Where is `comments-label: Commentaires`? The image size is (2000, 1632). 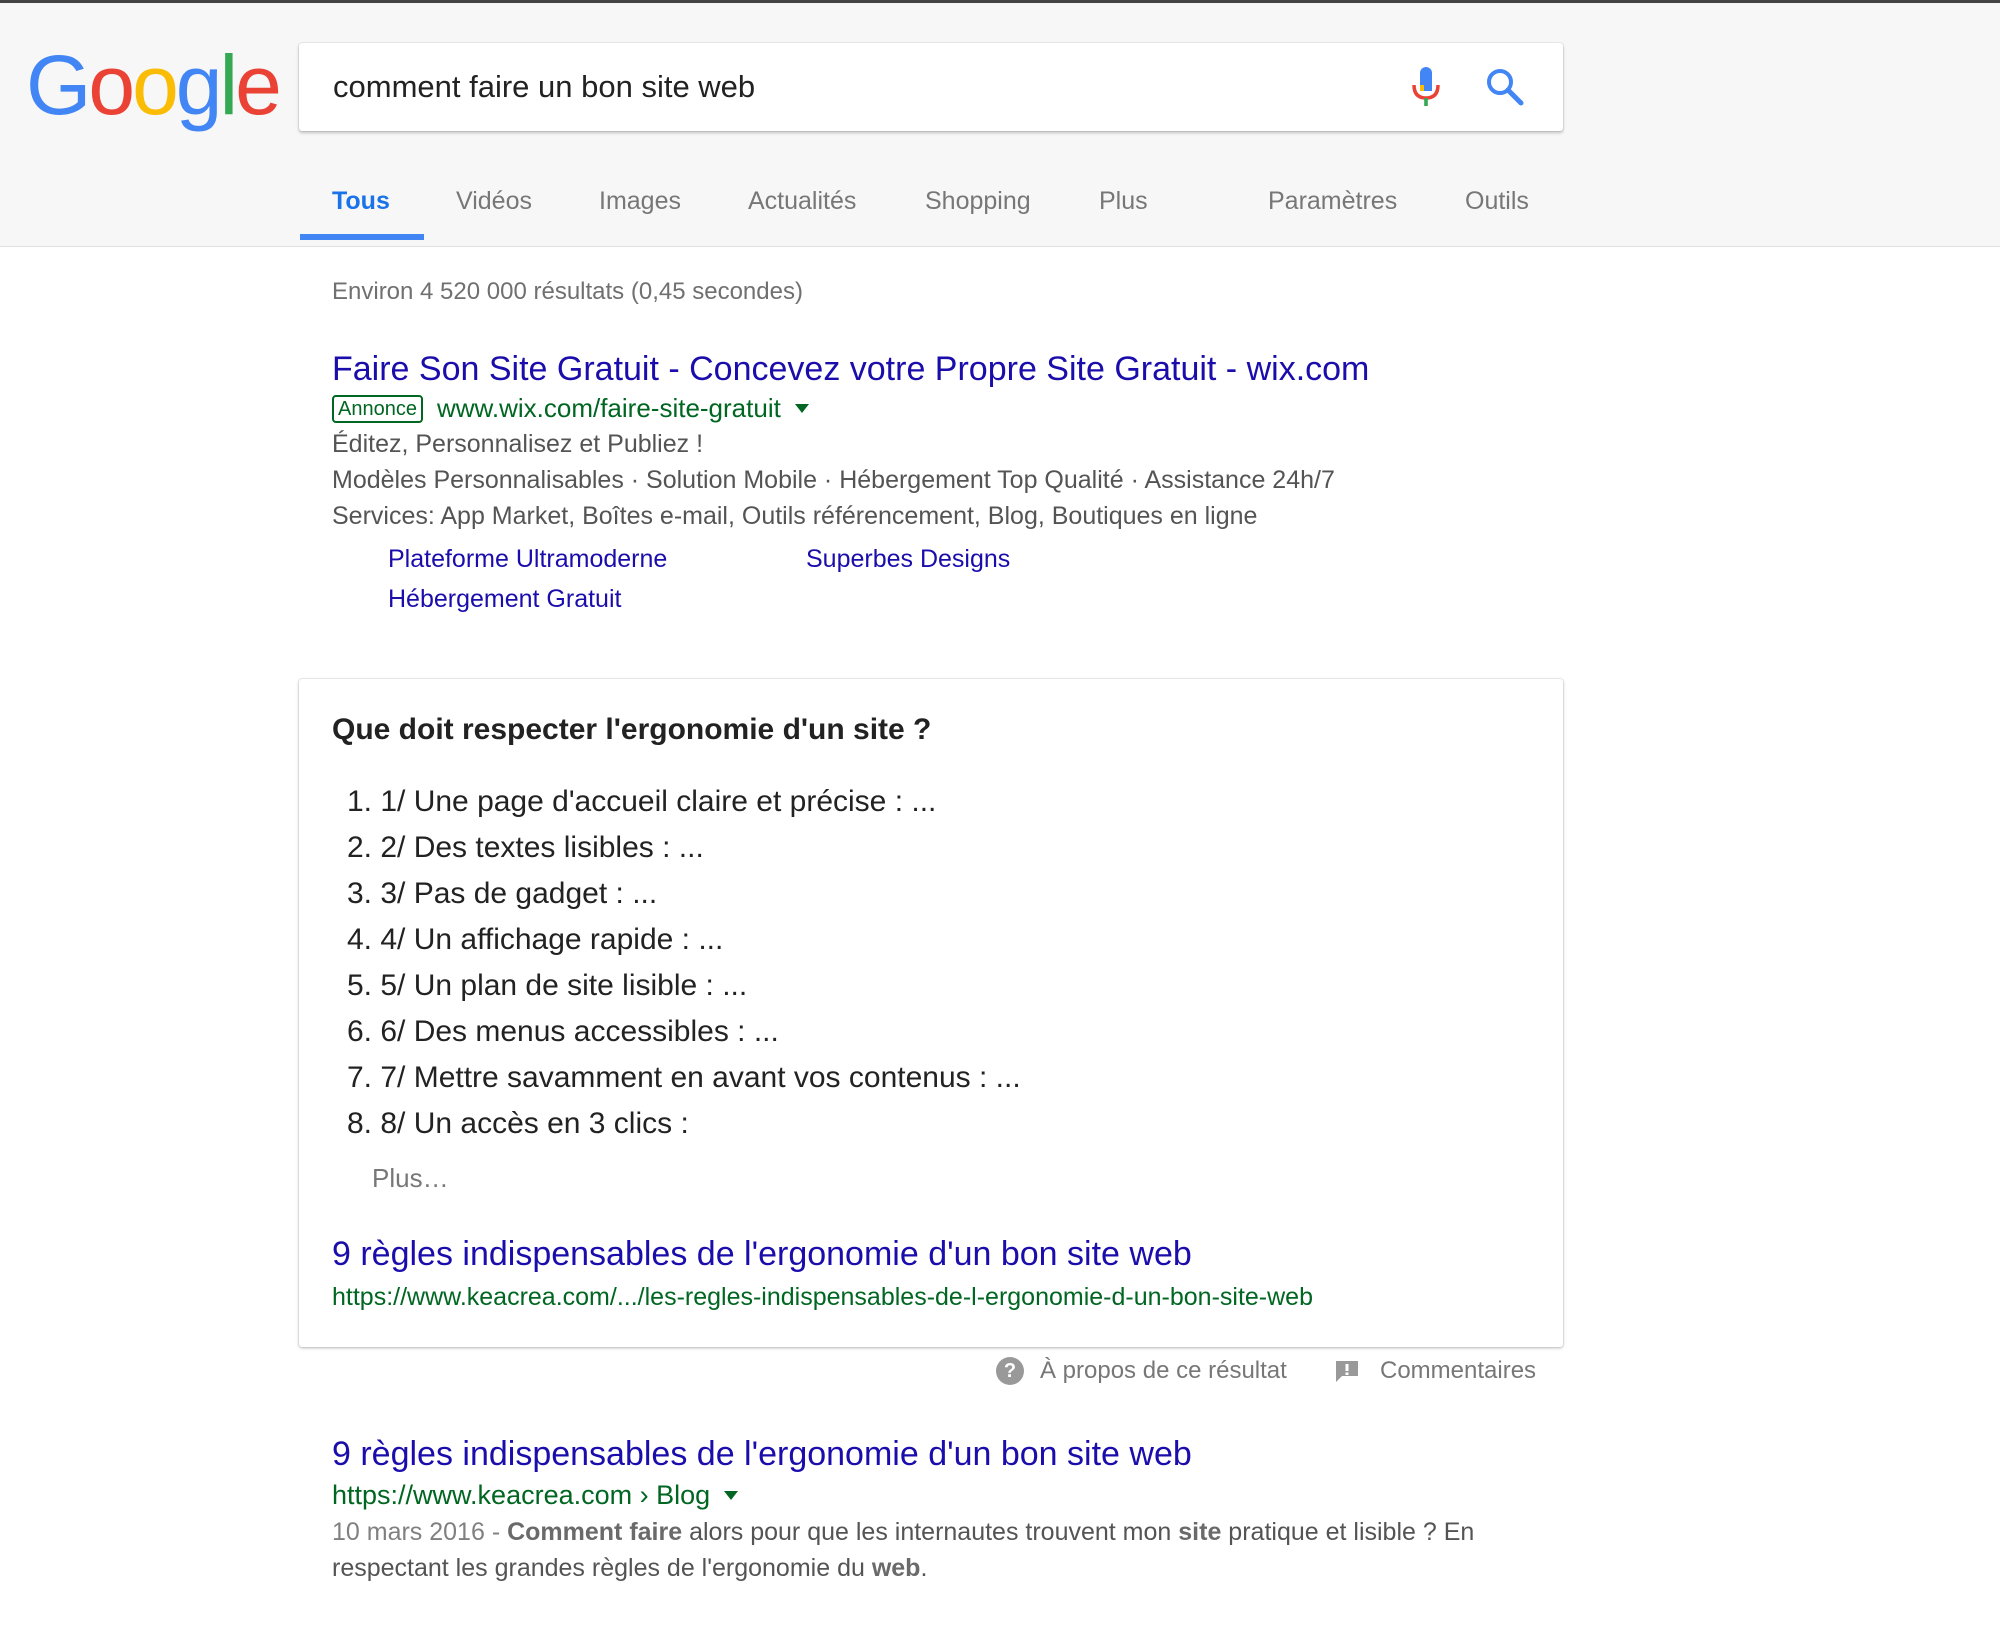 comments-label: Commentaires is located at coordinates (1458, 1370).